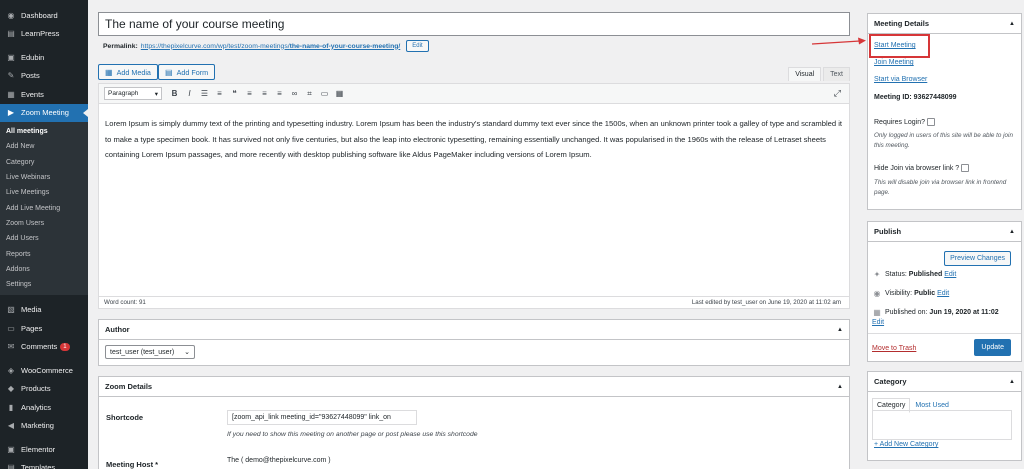  What do you see at coordinates (129, 386) in the screenshot?
I see `zoom-details-title: Zoom Details` at bounding box center [129, 386].